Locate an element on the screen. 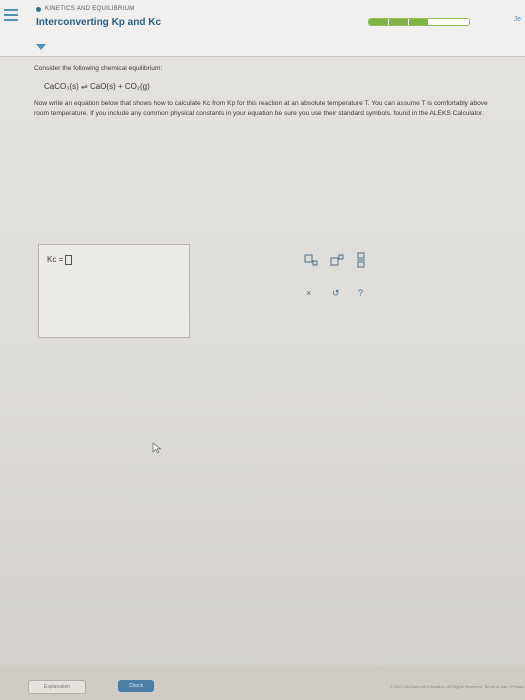 Image resolution: width=525 pixels, height=700 pixels. math-toolbar: × ↺ ? is located at coordinates (335, 287).